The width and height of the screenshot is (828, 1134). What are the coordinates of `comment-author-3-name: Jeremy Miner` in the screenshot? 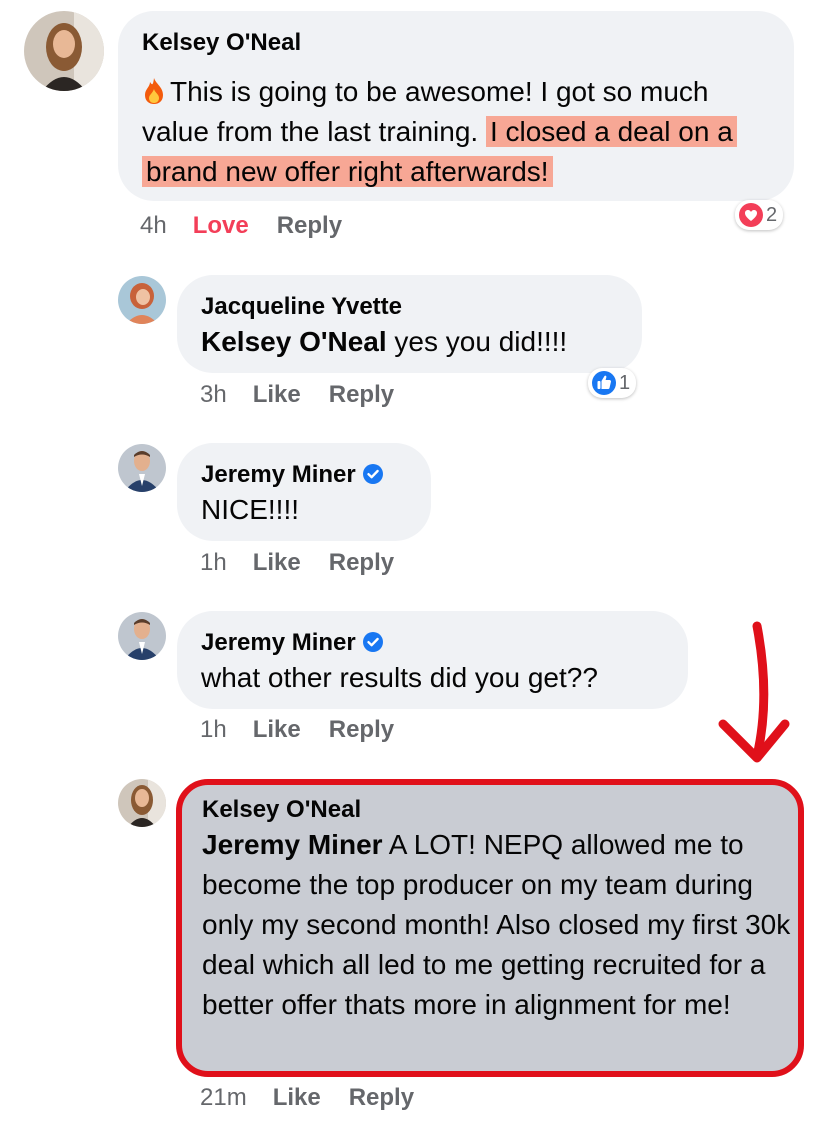 It's located at (278, 474).